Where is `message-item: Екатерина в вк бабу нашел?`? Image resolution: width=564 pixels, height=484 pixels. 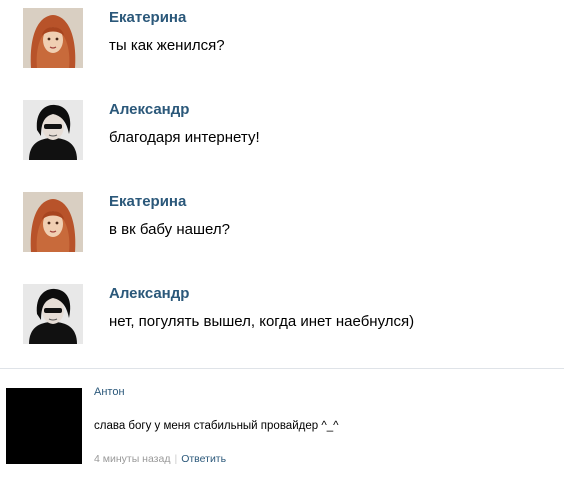 message-item: Екатерина в вк бабу нашел? is located at coordinates (288, 224).